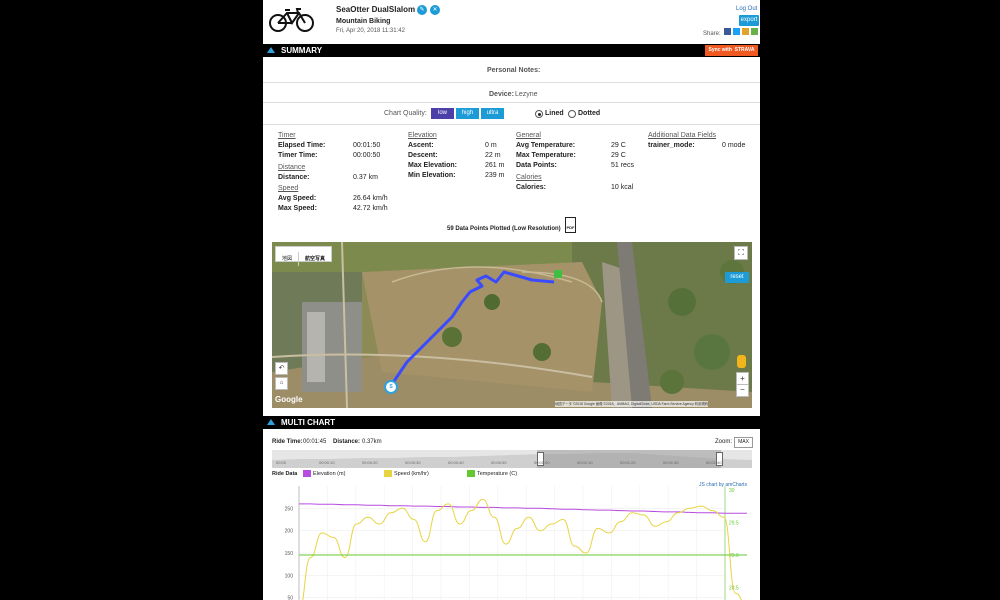  I want to click on left-axis-tick-label: 50, so click(290, 598).